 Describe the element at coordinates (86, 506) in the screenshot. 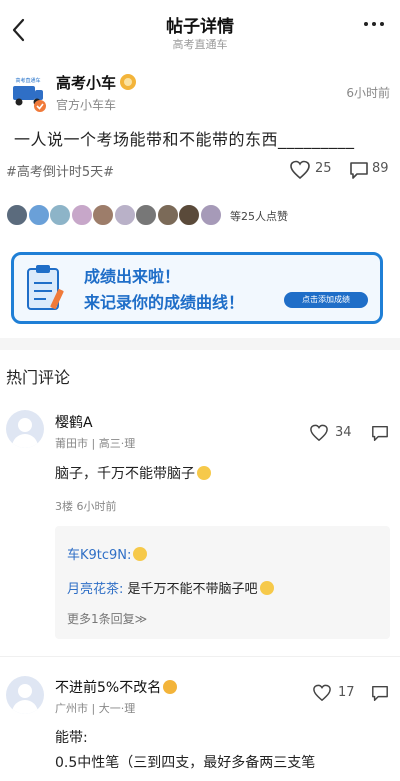

I see `comment-floor-time: 3楼 6小时前` at that location.